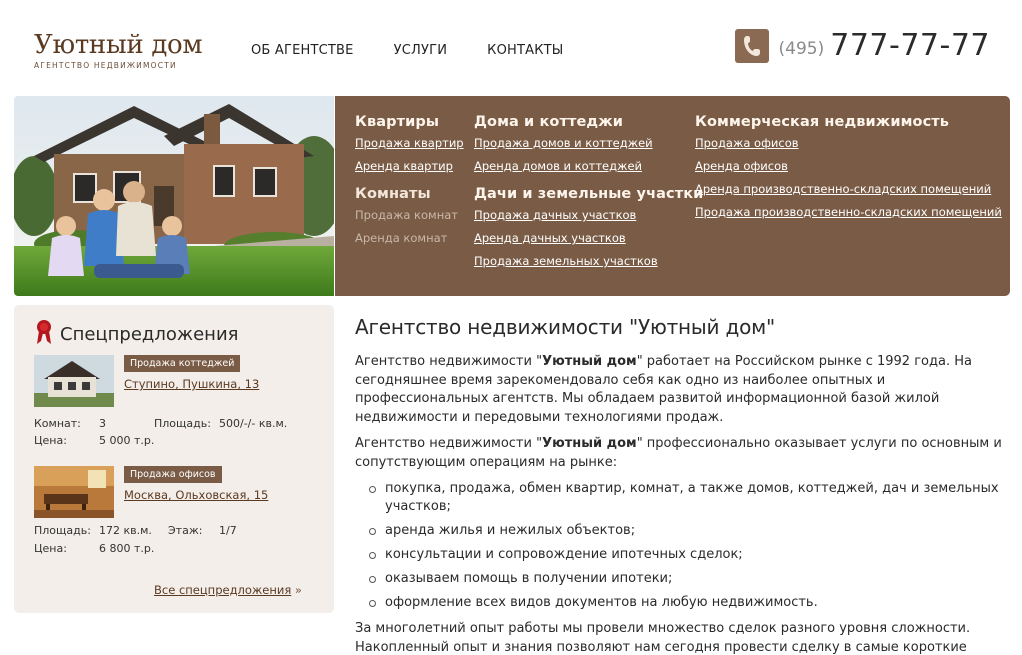 The height and width of the screenshot is (655, 1022). Describe the element at coordinates (409, 215) in the screenshot. I see `link-sell-rooms: Продажа комнат` at that location.